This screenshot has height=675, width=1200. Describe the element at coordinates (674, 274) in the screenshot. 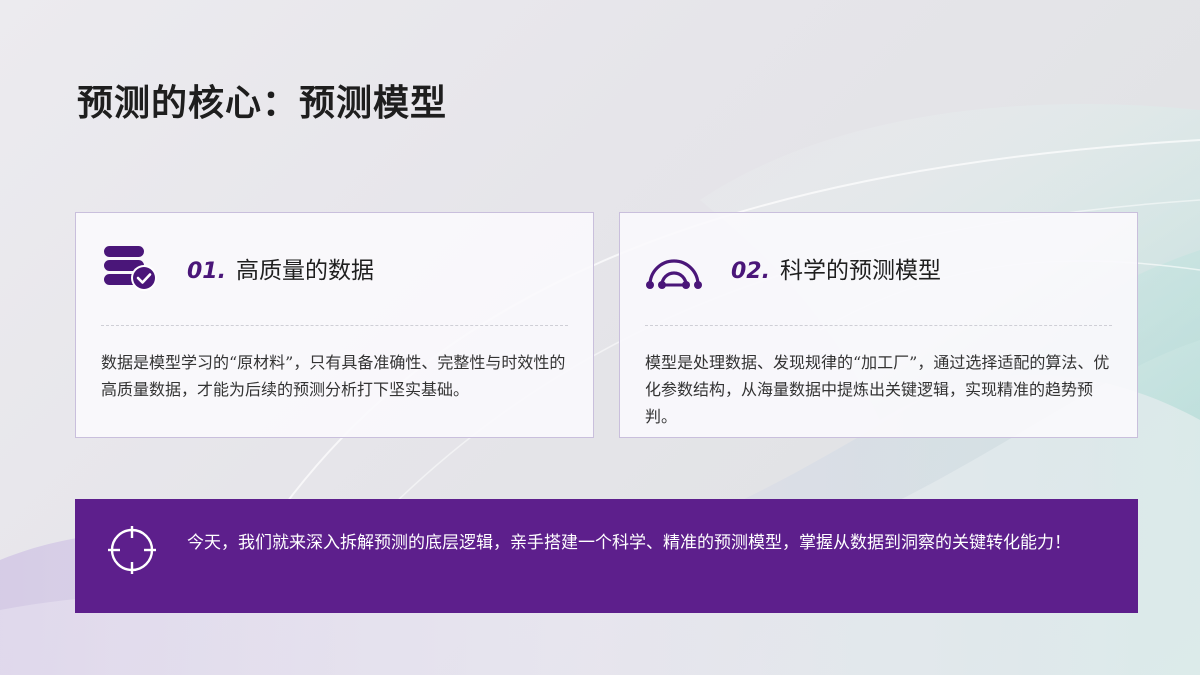

I see `arc-nodes-icon` at that location.